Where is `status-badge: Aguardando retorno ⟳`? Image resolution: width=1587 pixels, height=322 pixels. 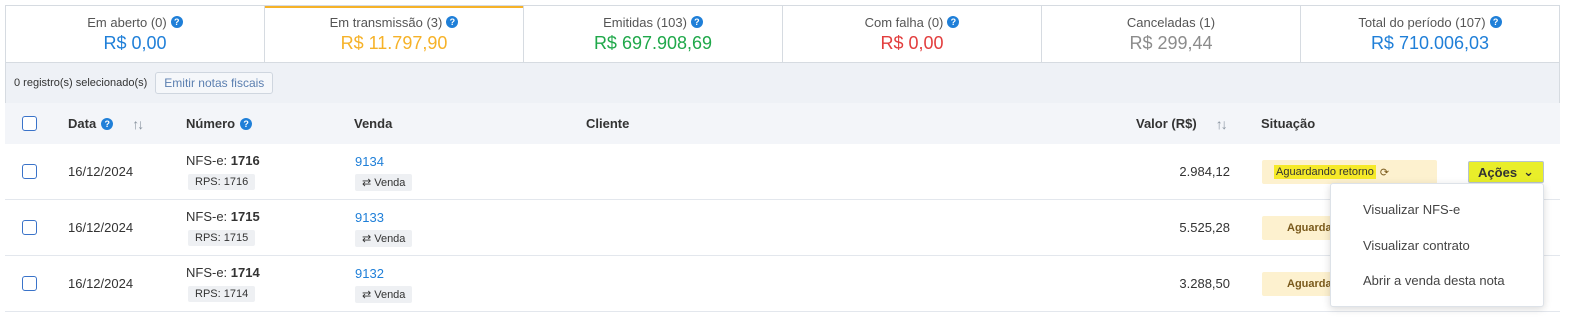 status-badge: Aguardando retorno ⟳ is located at coordinates (1349, 172).